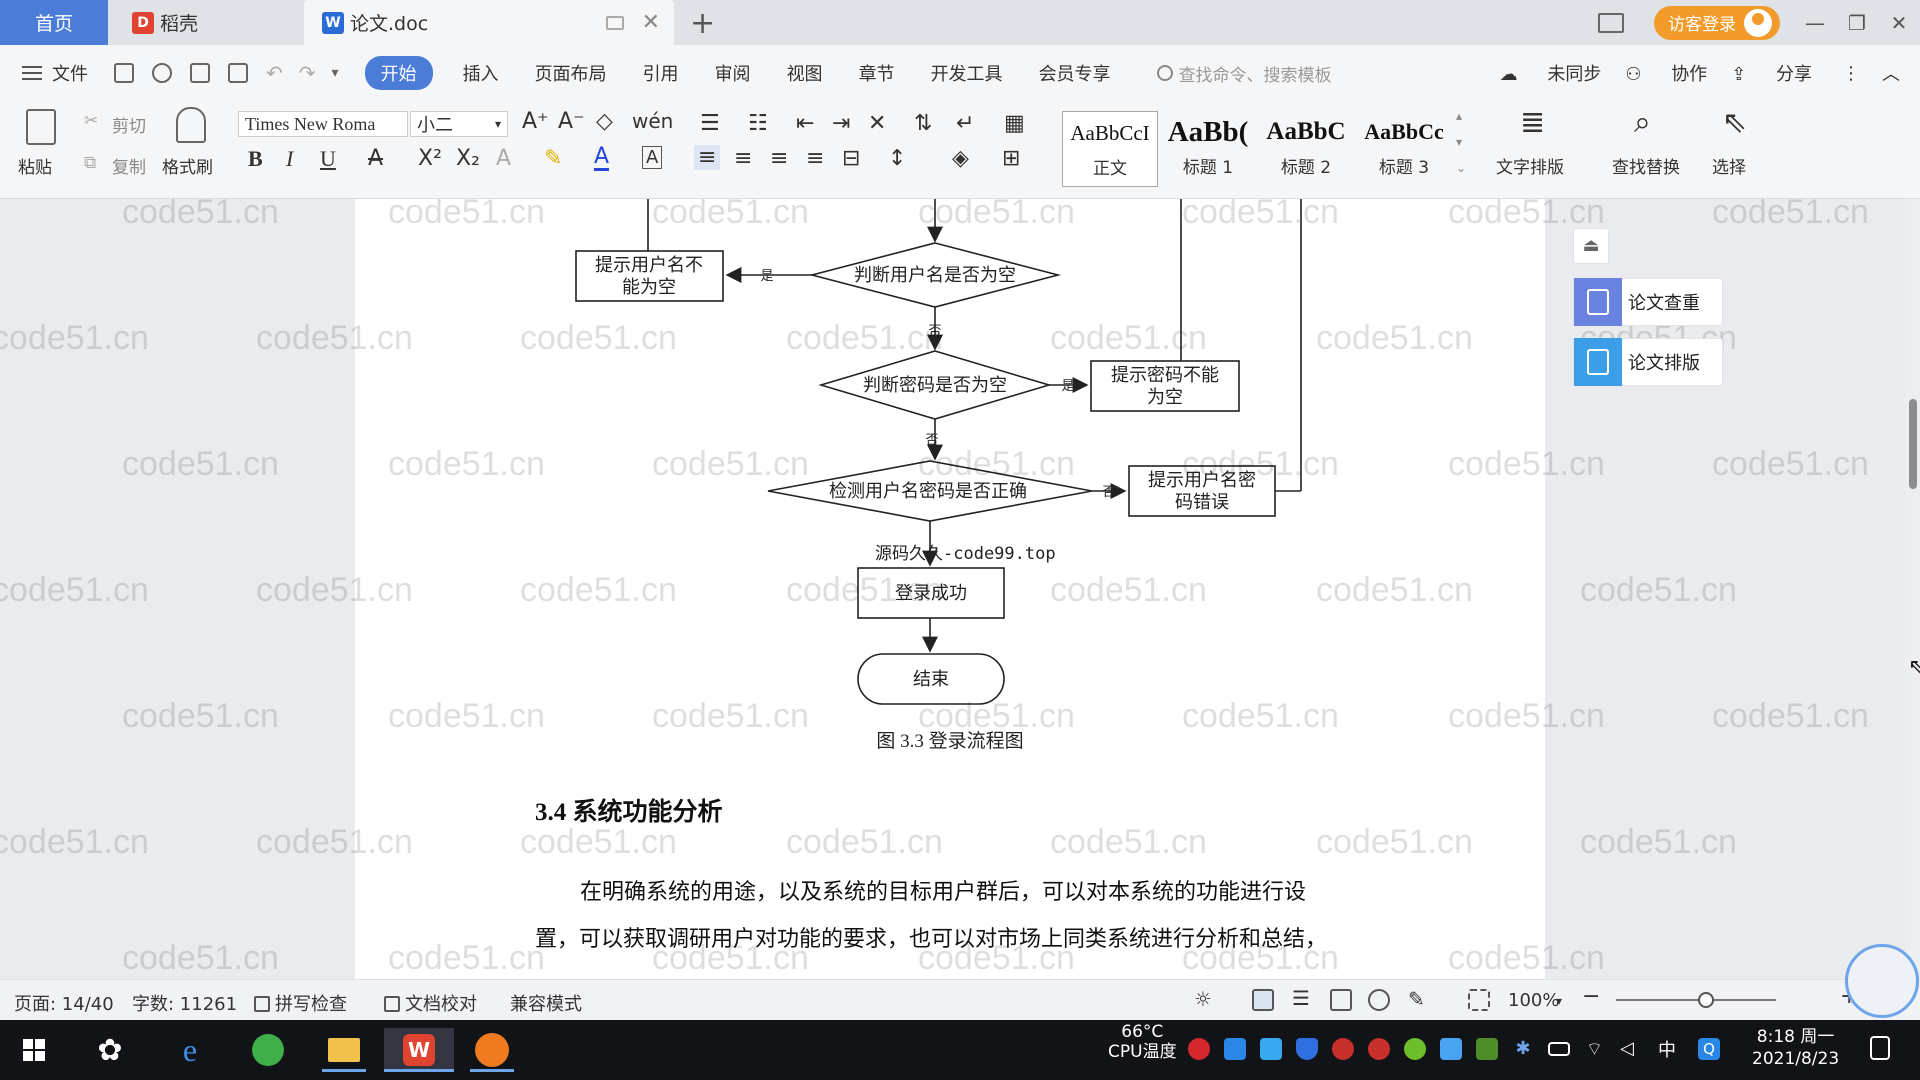 The width and height of the screenshot is (1920, 1080). What do you see at coordinates (307, 73) in the screenshot?
I see `redo-icon: ↷` at bounding box center [307, 73].